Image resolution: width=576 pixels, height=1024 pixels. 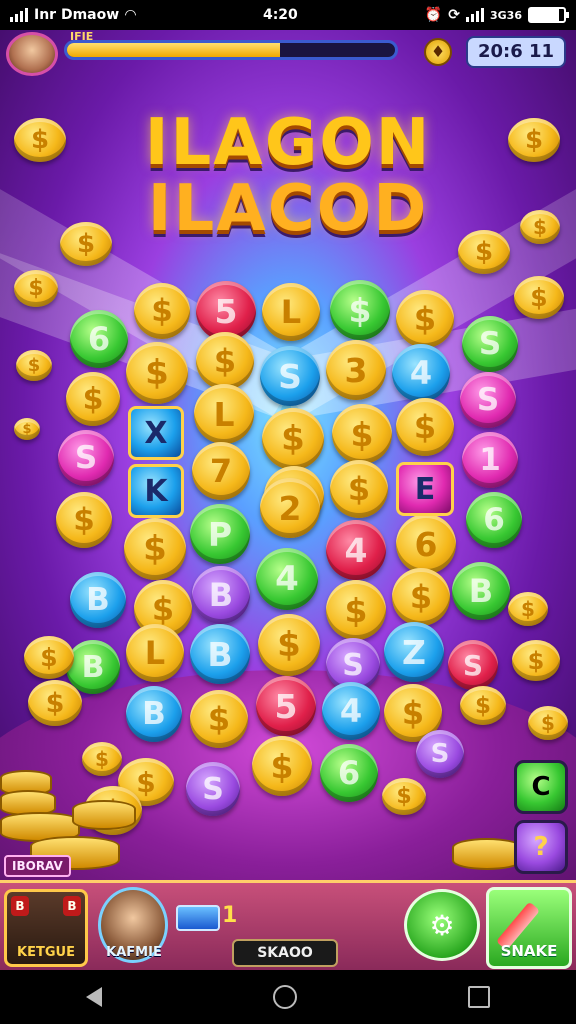 What do you see at coordinates (46, 928) in the screenshot?
I see `character-card: B B KETGUE` at bounding box center [46, 928].